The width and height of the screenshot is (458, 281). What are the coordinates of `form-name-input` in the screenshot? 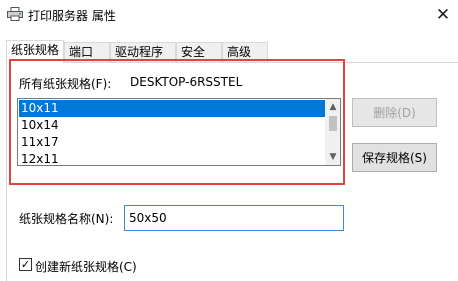 It's located at (234, 218).